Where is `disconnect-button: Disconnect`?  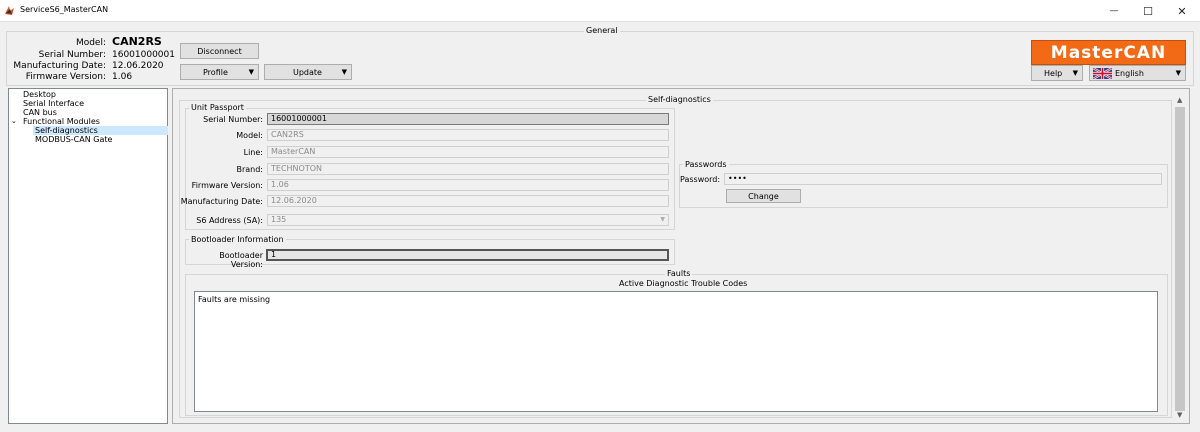 disconnect-button: Disconnect is located at coordinates (219, 51).